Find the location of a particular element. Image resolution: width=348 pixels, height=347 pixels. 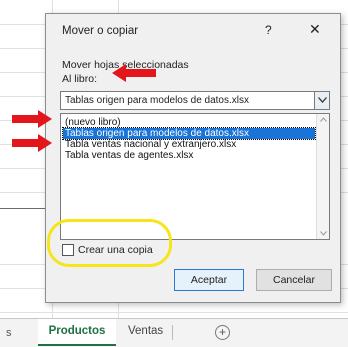

chevron-down-icon is located at coordinates (322, 100).